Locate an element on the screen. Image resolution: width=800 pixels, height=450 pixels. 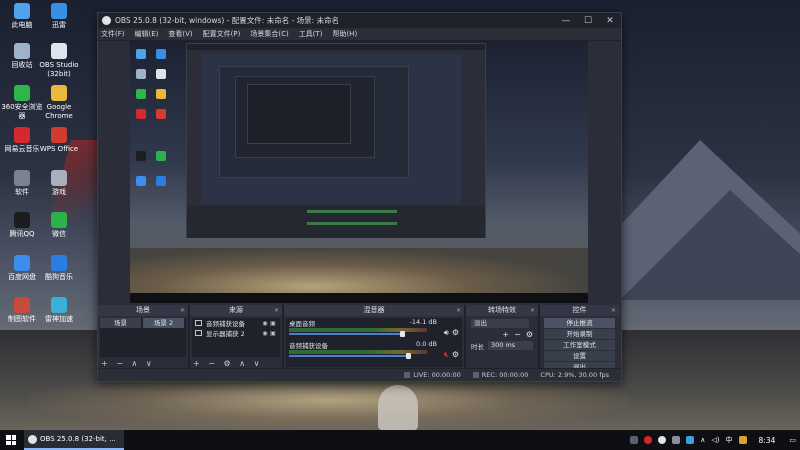
start-button is located at coordinates (11, 440).